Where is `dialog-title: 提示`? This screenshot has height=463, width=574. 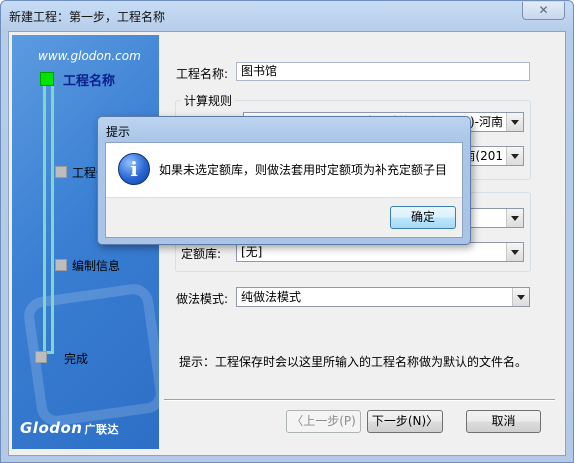
dialog-title: 提示 is located at coordinates (118, 132).